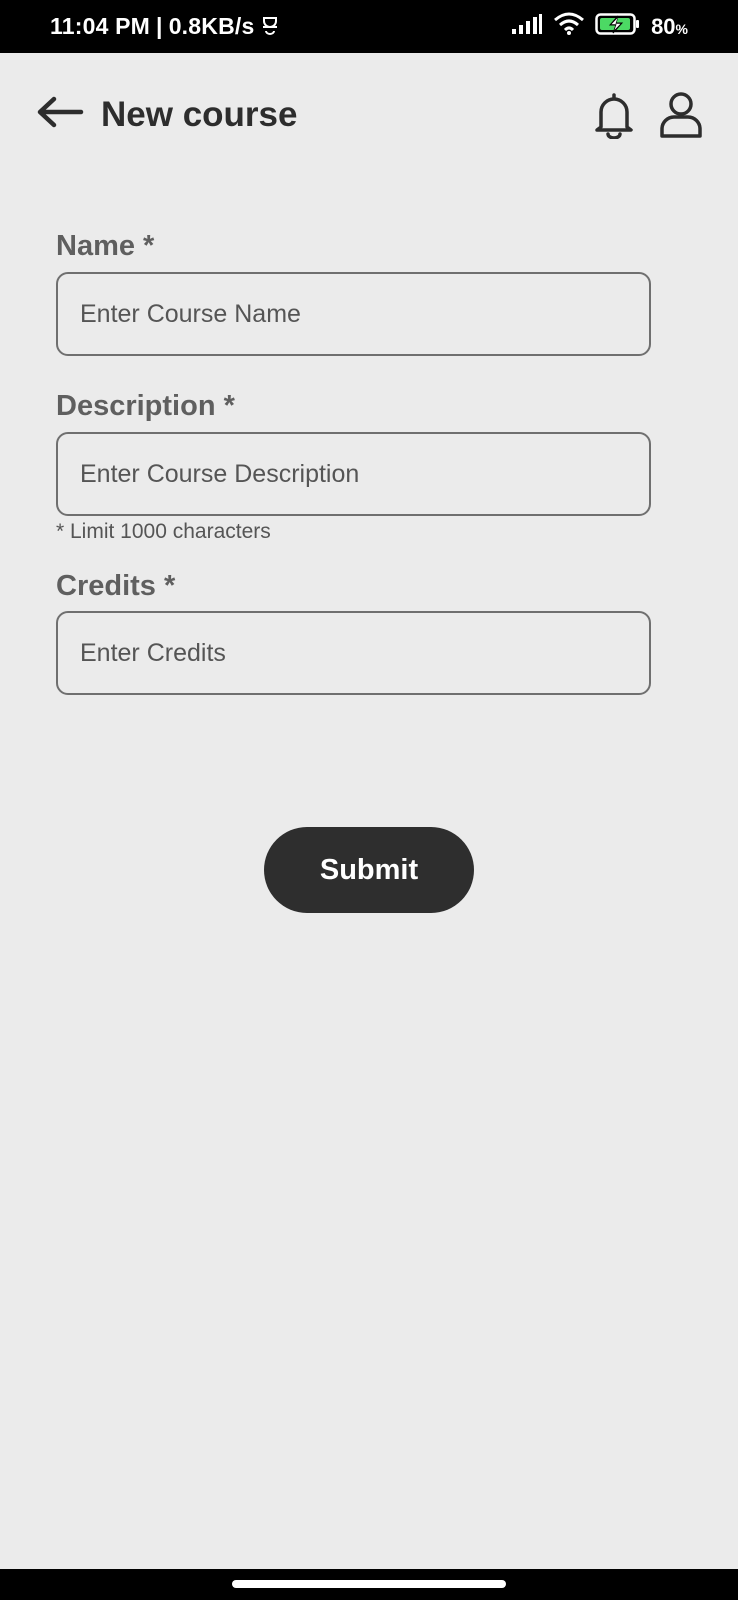 The image size is (738, 1600). What do you see at coordinates (618, 27) in the screenshot?
I see `battery-charging-icon` at bounding box center [618, 27].